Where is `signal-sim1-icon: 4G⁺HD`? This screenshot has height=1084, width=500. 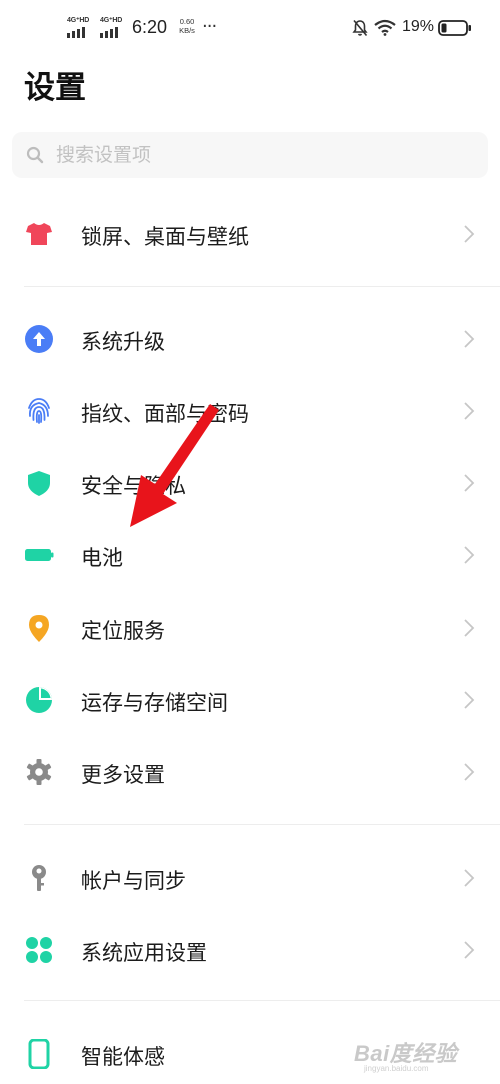
signal-sim1-icon: 4G⁺HD is located at coordinates (81, 27).